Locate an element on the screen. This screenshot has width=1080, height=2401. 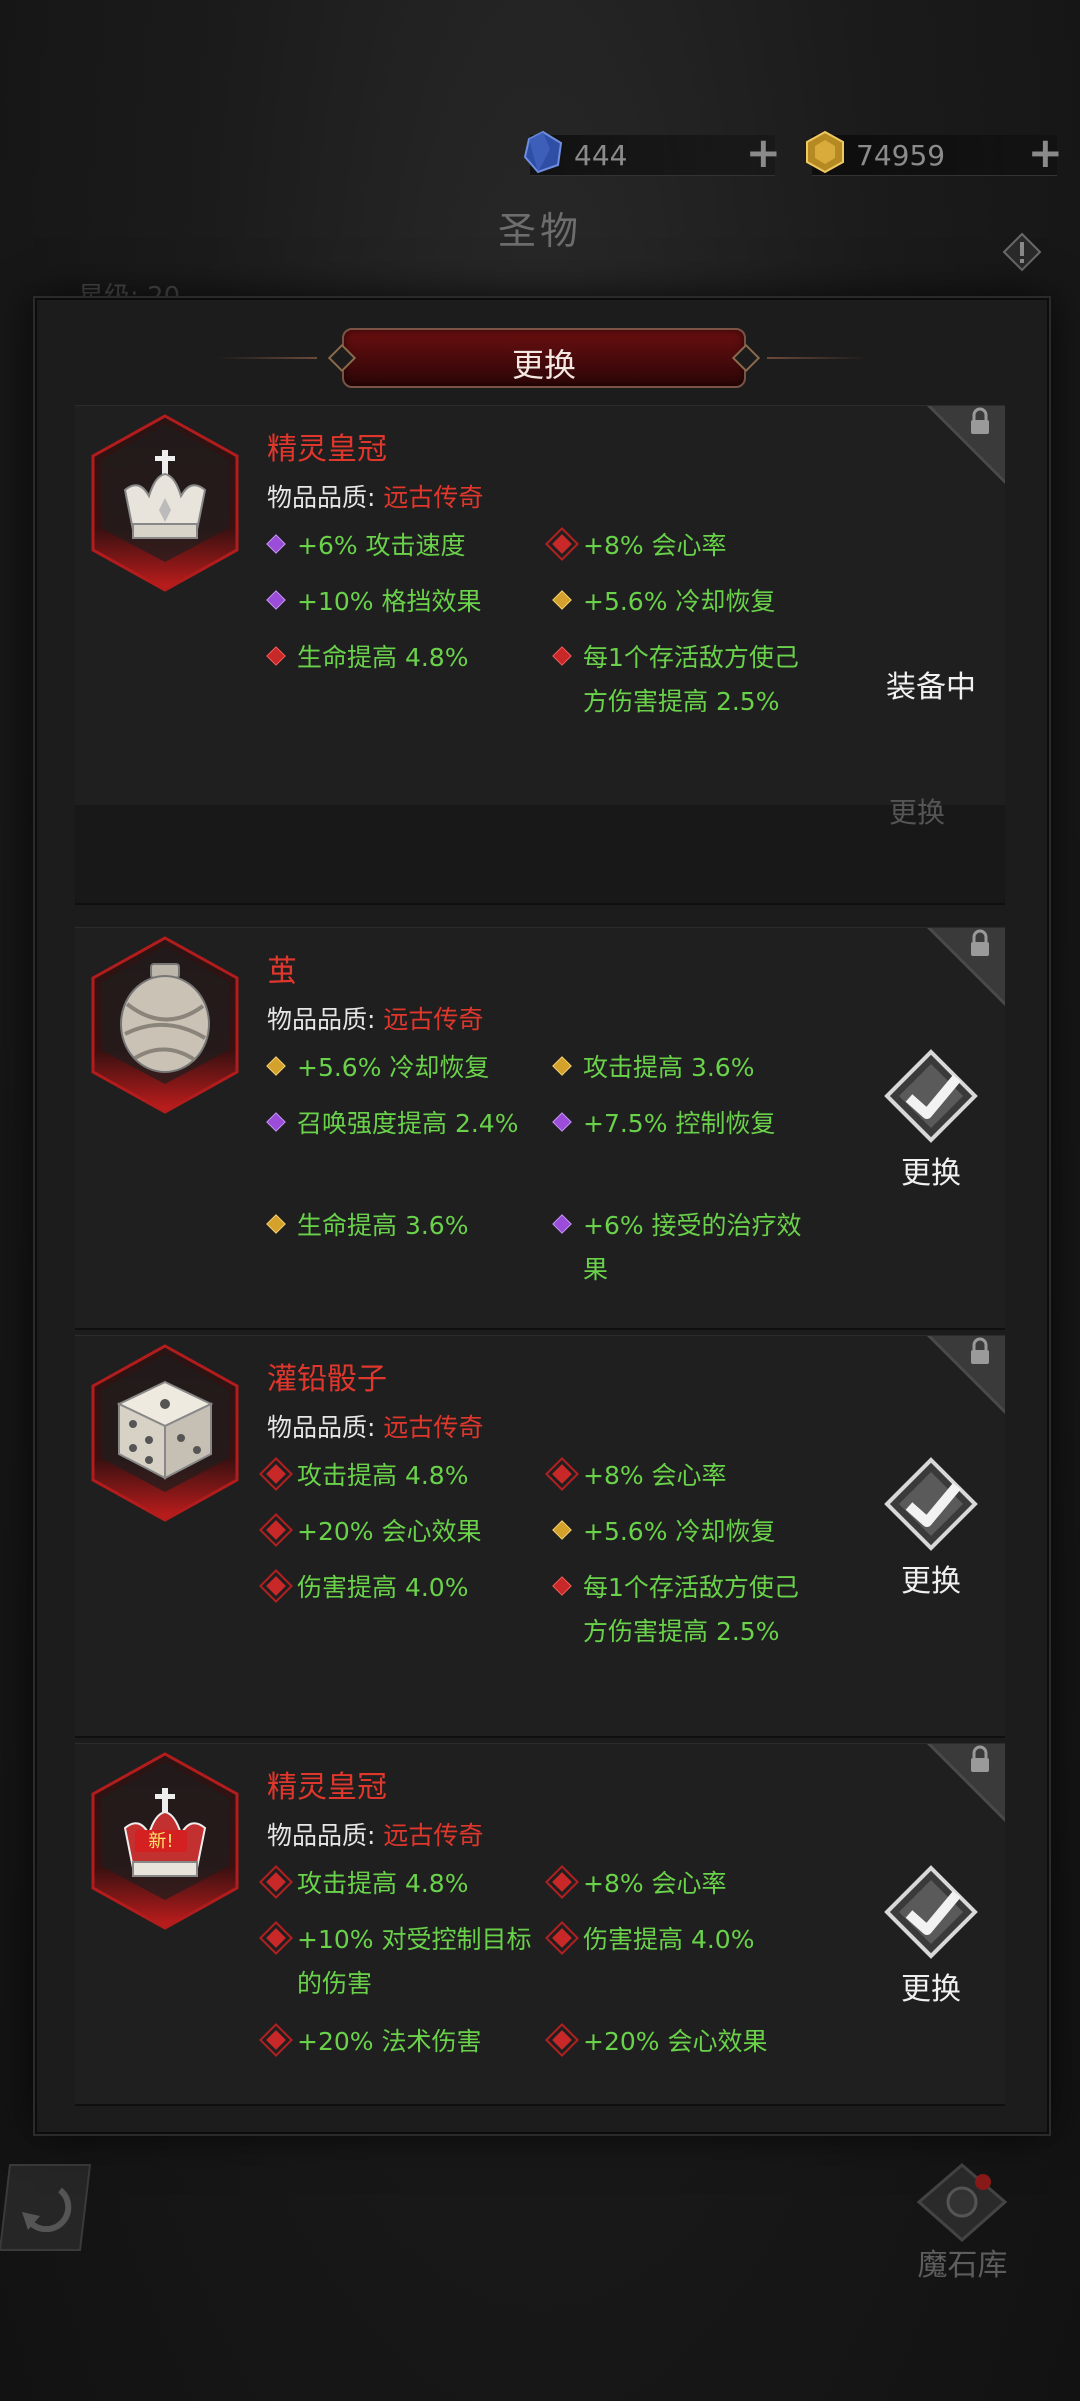
gold-coin-icon is located at coordinates (825, 152).